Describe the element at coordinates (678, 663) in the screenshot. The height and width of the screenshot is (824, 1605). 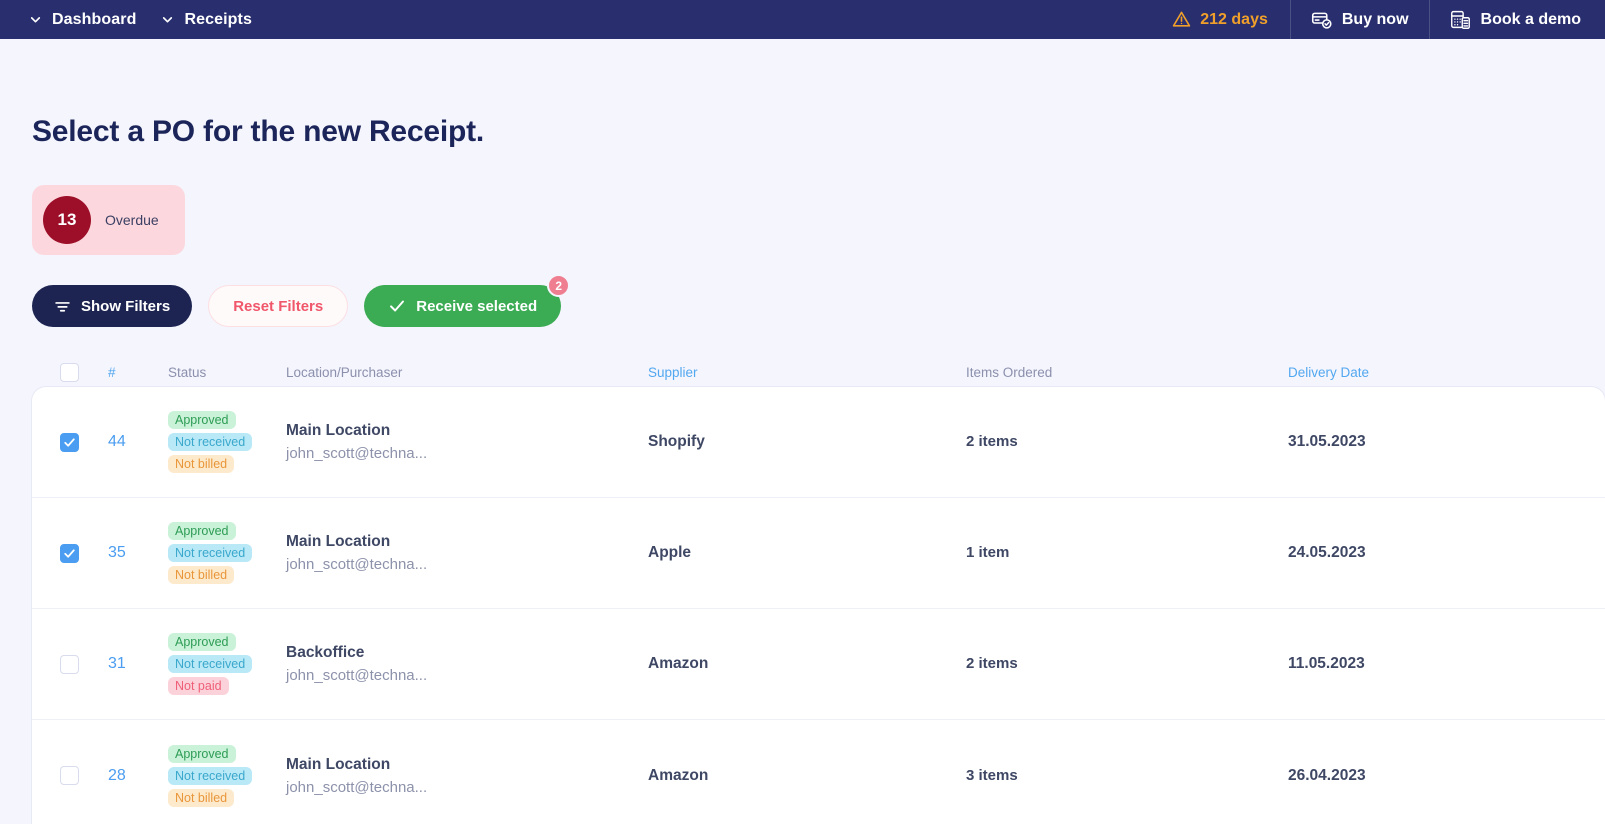
I see `supplier-name: Amazon` at that location.